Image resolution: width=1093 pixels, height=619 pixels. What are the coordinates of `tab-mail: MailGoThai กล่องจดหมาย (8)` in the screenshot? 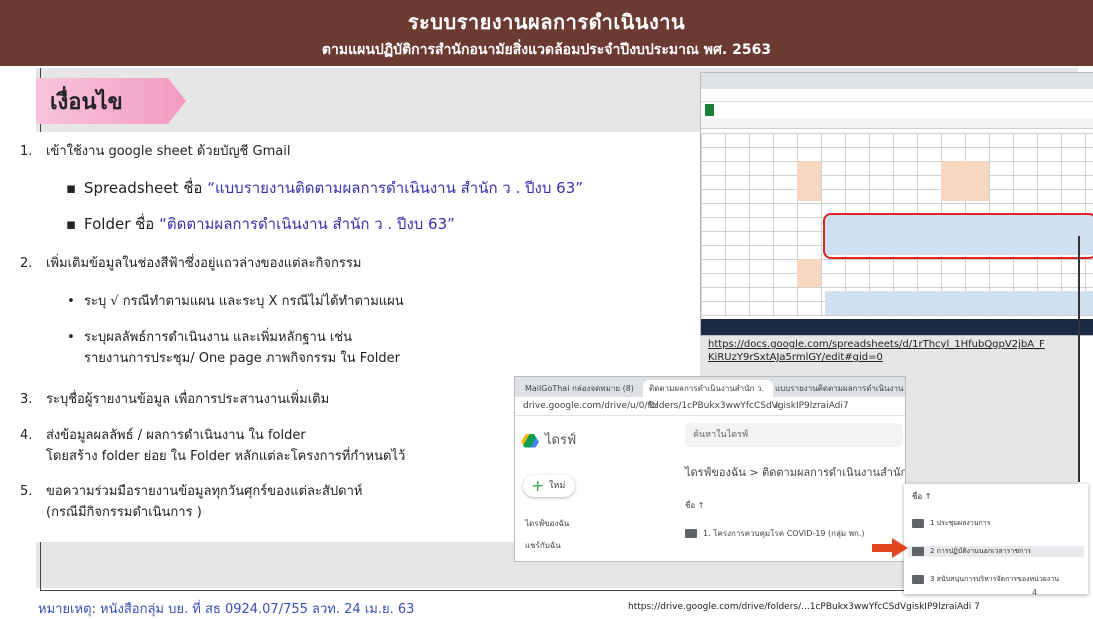 It's located at (579, 388).